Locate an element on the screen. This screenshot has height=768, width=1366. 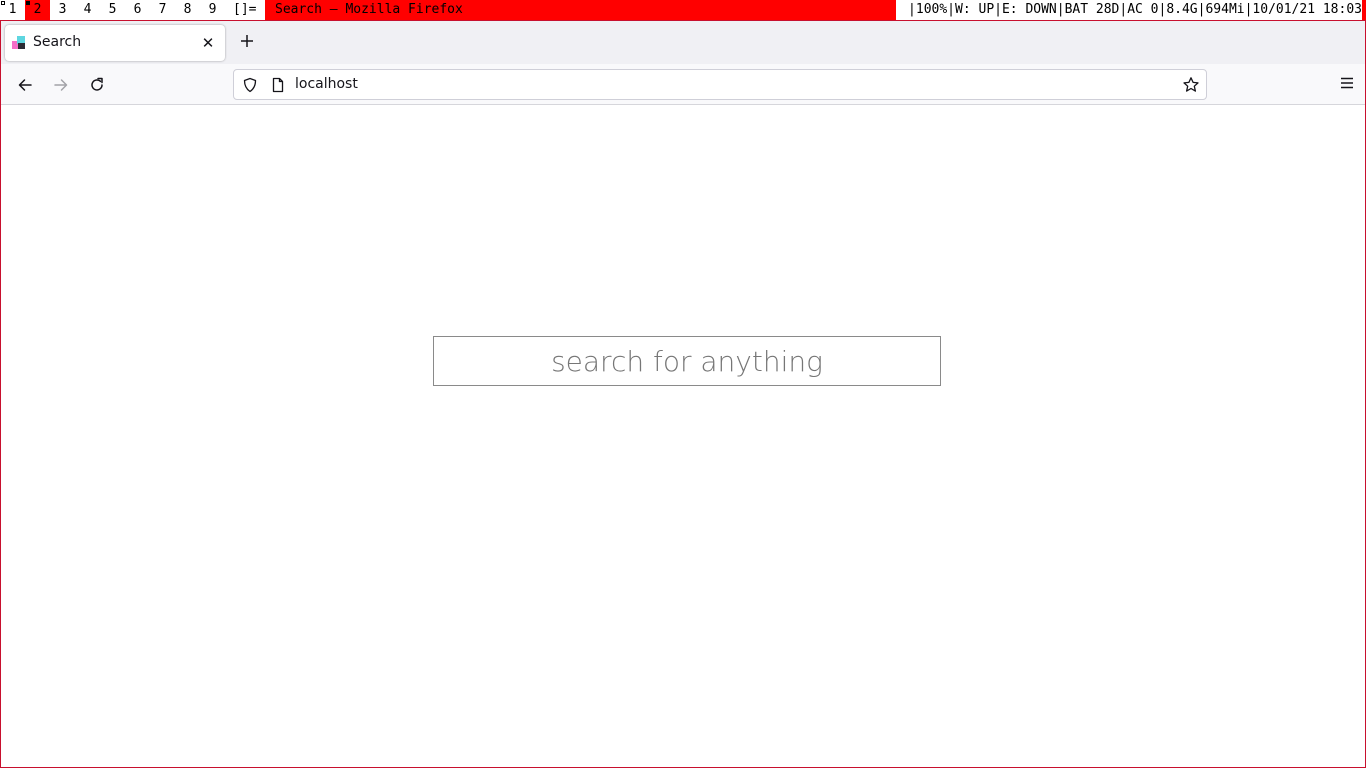
star-icon is located at coordinates (1191, 87).